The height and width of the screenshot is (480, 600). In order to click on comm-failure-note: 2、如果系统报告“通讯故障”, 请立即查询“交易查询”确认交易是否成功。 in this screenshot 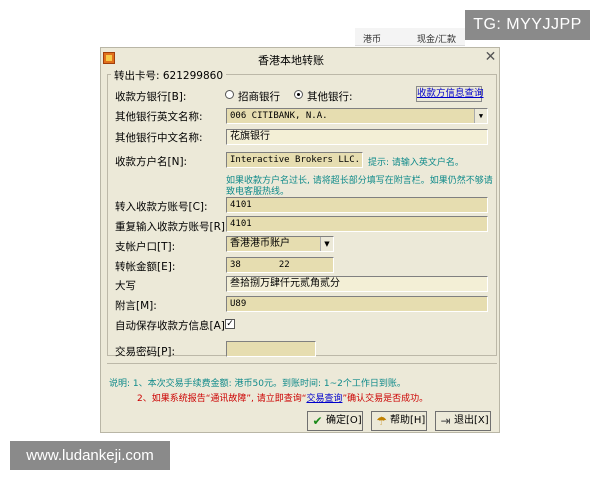, I will do `click(282, 397)`.